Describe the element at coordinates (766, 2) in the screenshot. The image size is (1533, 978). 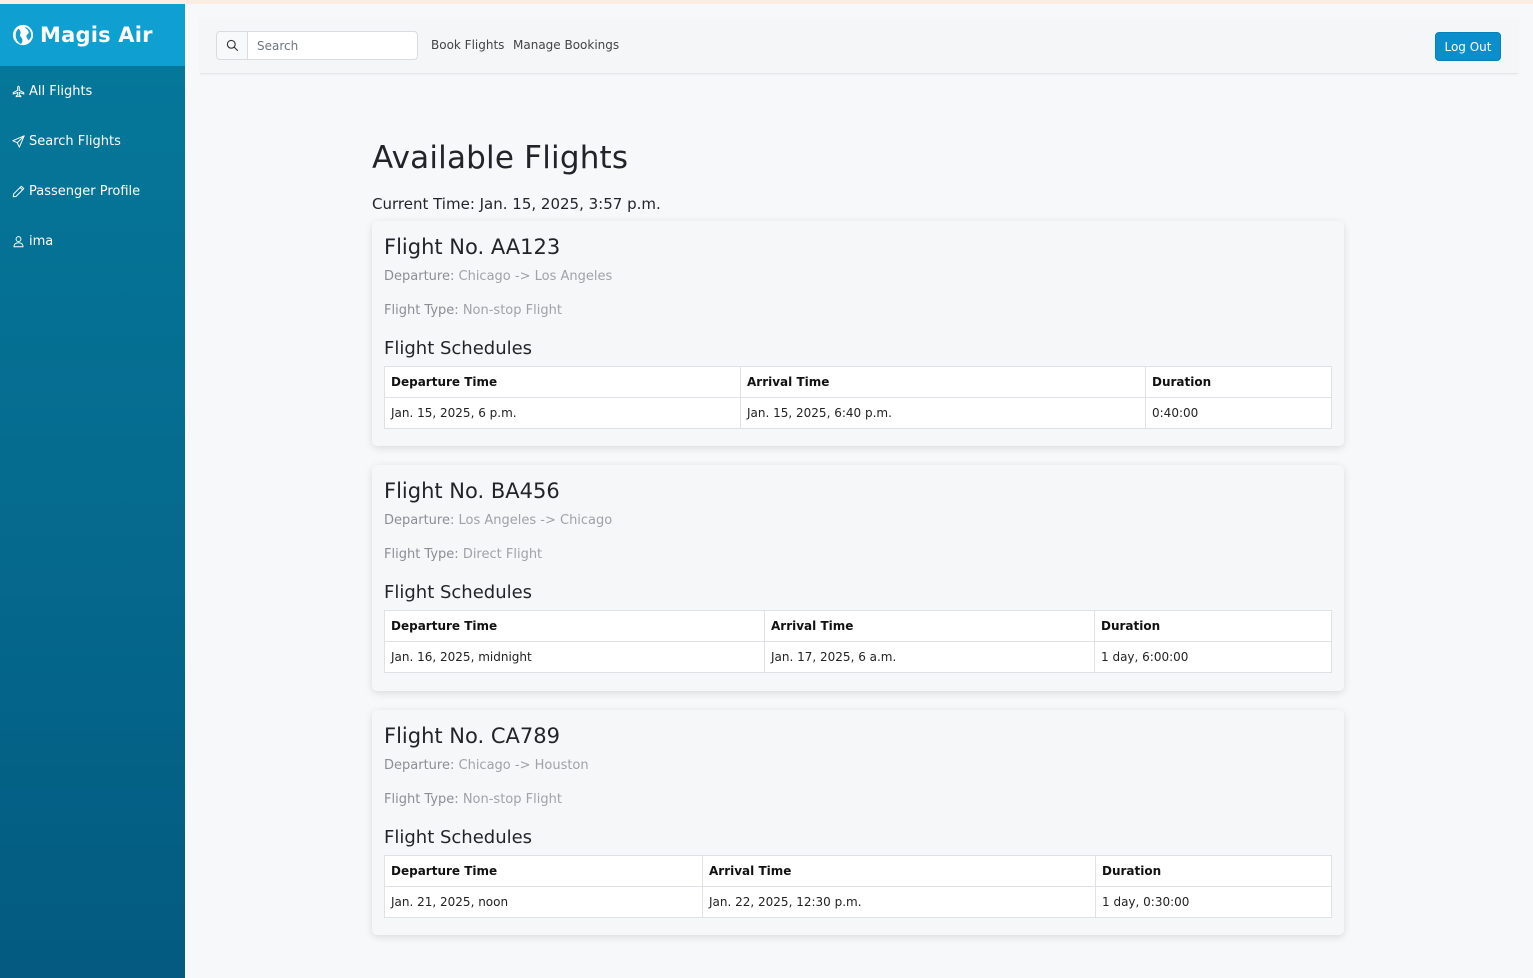
I see `top-accent-line` at that location.